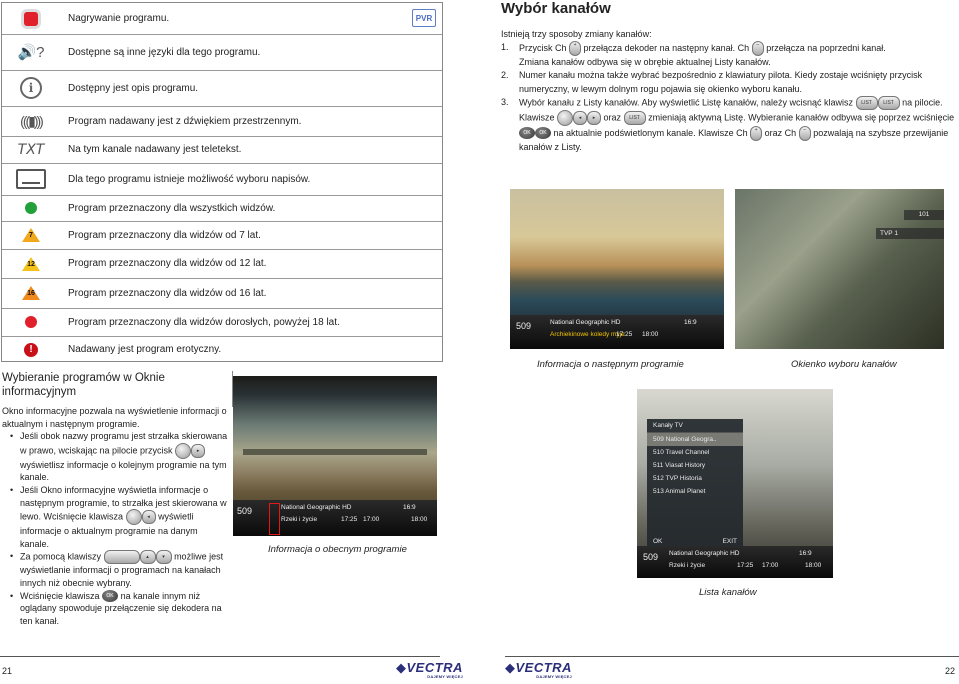  What do you see at coordinates (31, 349) in the screenshot?
I see `erotic-icon: !` at bounding box center [31, 349].